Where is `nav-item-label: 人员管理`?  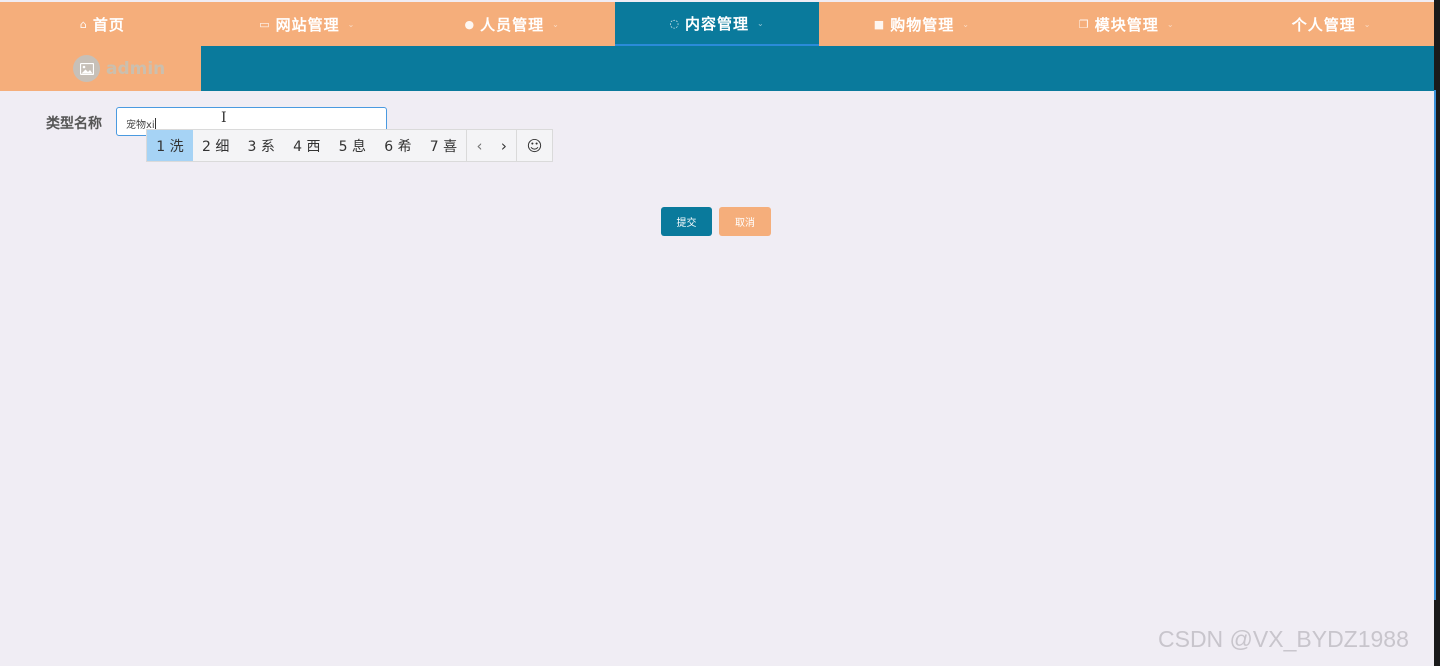 nav-item-label: 人员管理 is located at coordinates (512, 24).